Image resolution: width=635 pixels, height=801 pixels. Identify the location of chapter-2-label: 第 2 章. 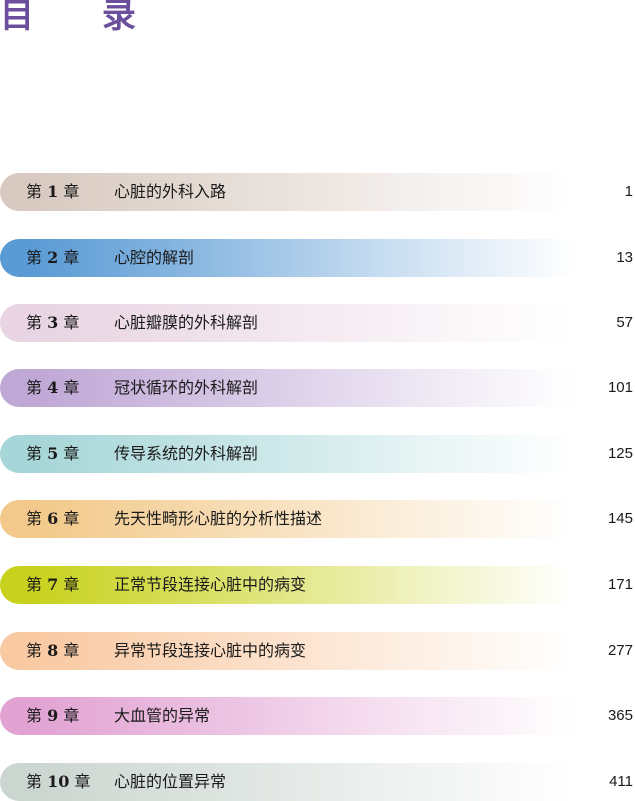
(53, 257).